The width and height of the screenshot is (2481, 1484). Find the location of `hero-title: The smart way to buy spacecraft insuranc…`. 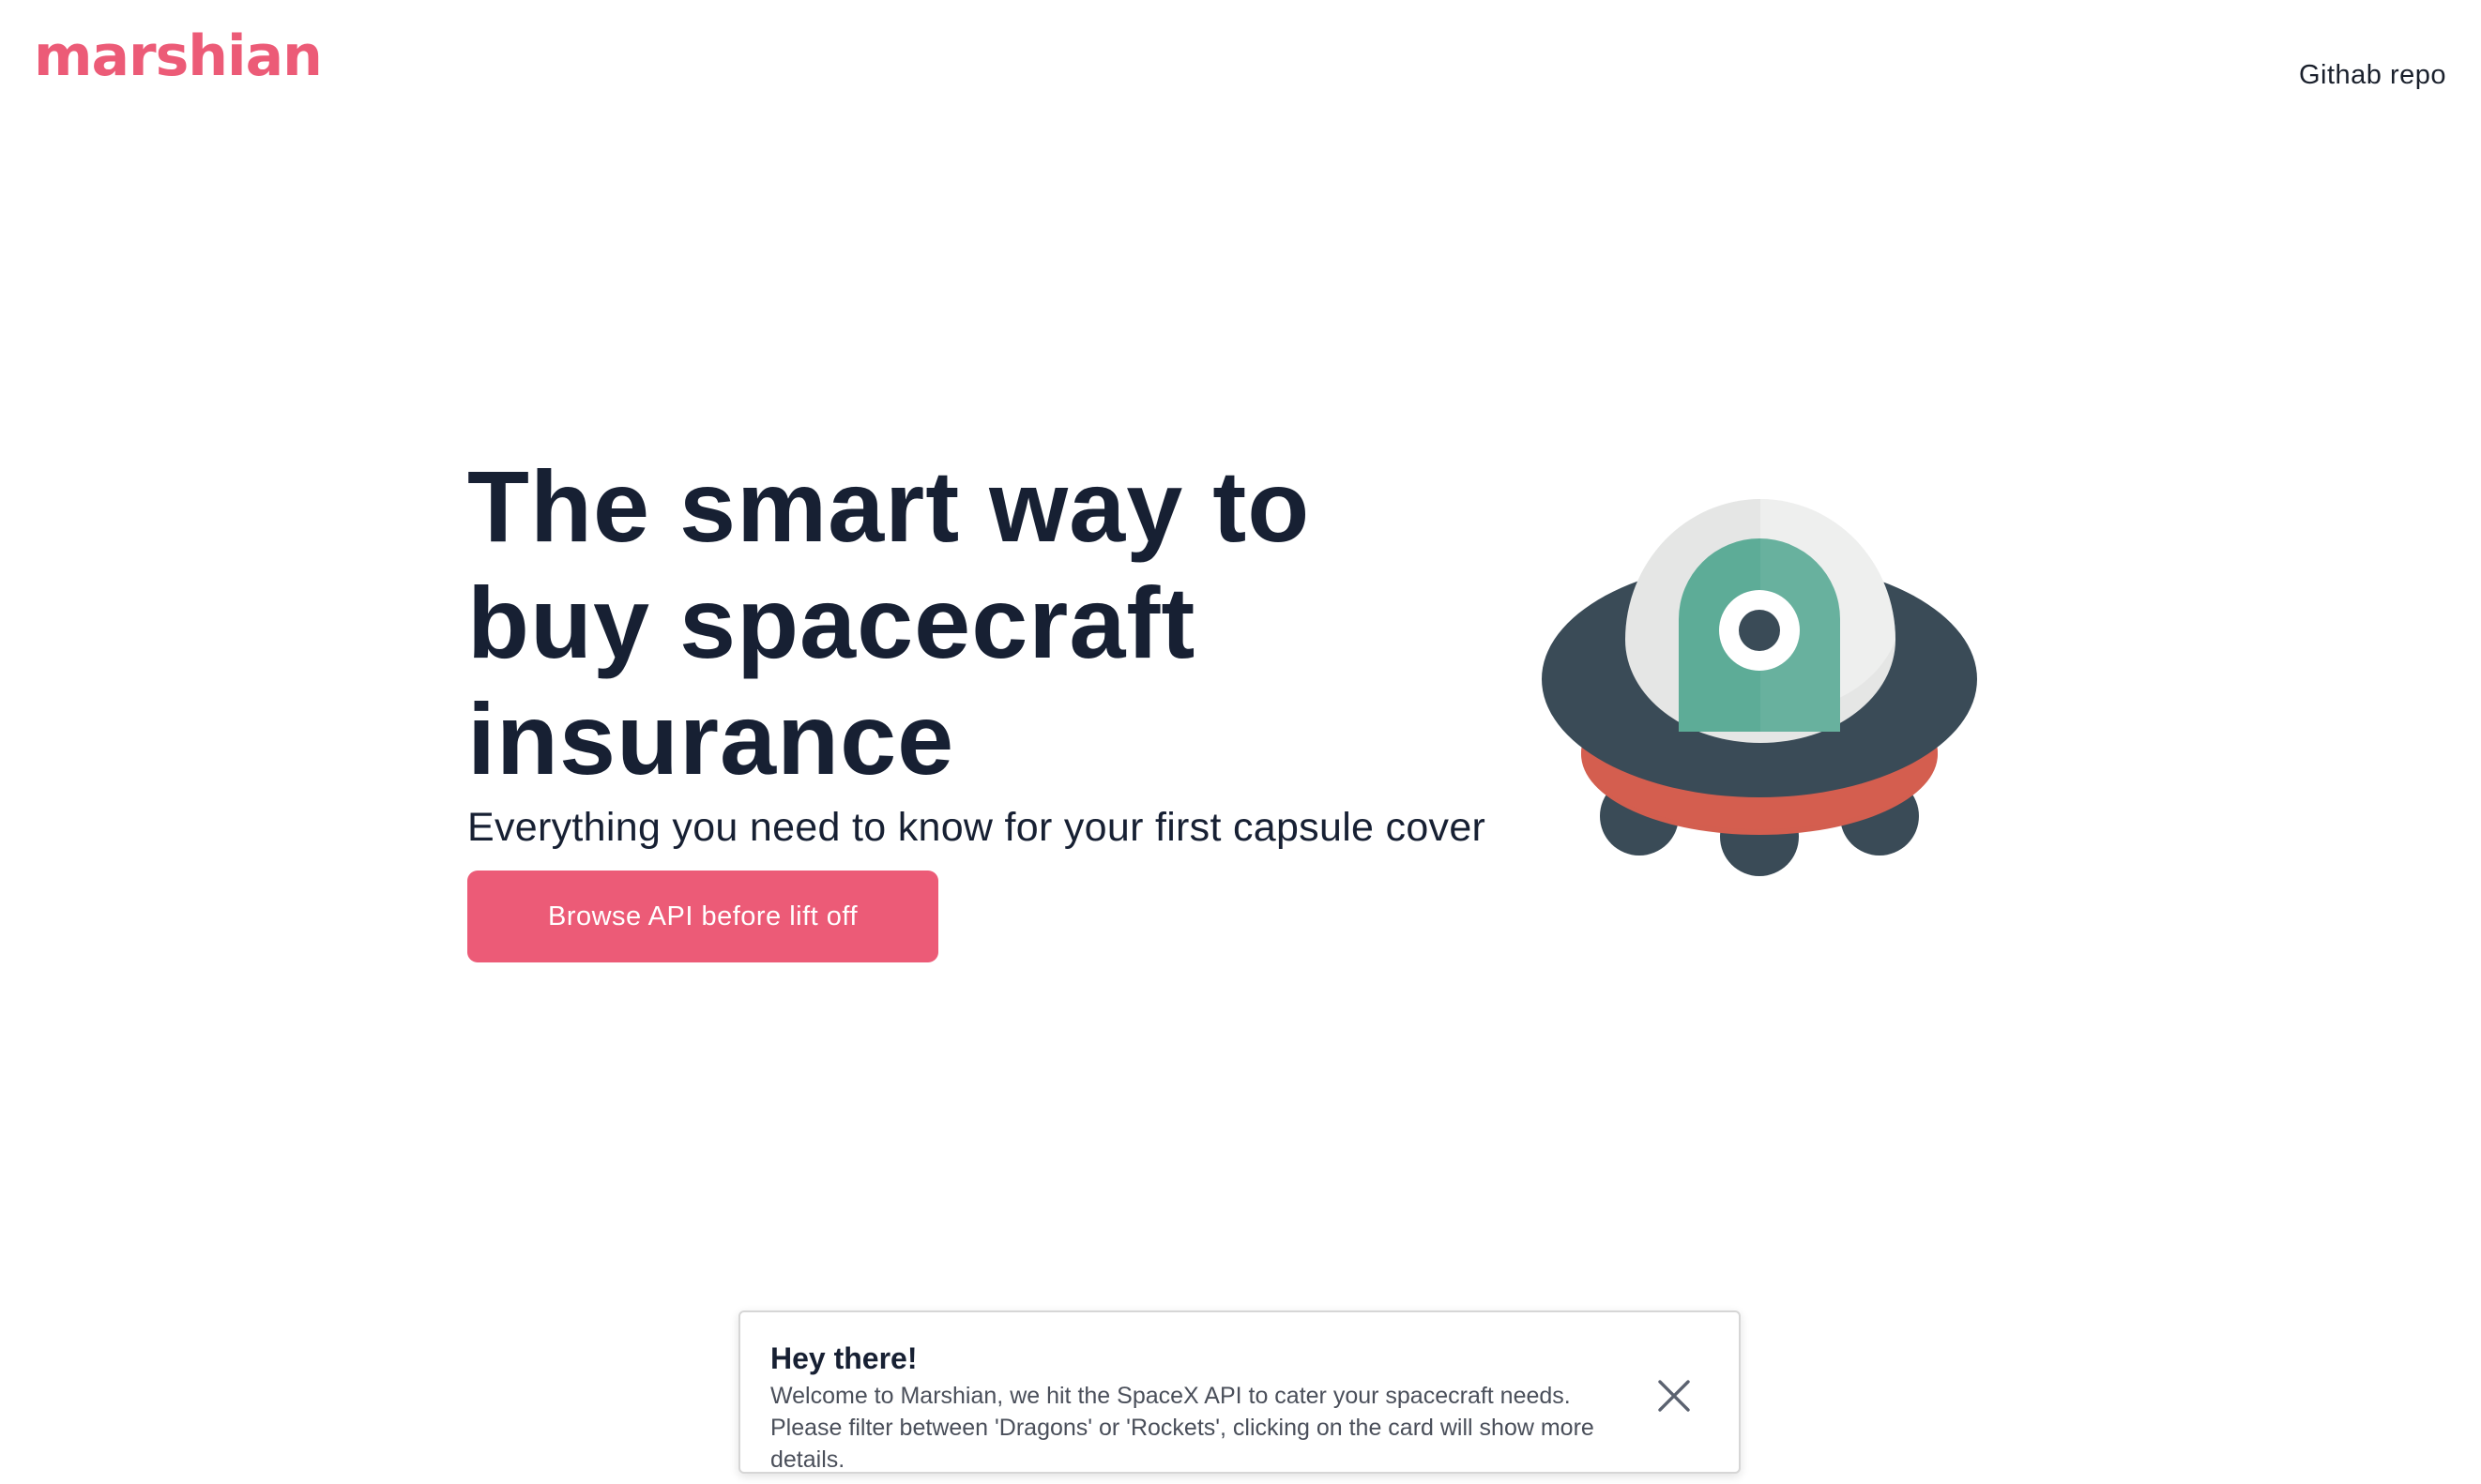

hero-title: The smart way to buy spacecraft insuranc… is located at coordinates (889, 622).